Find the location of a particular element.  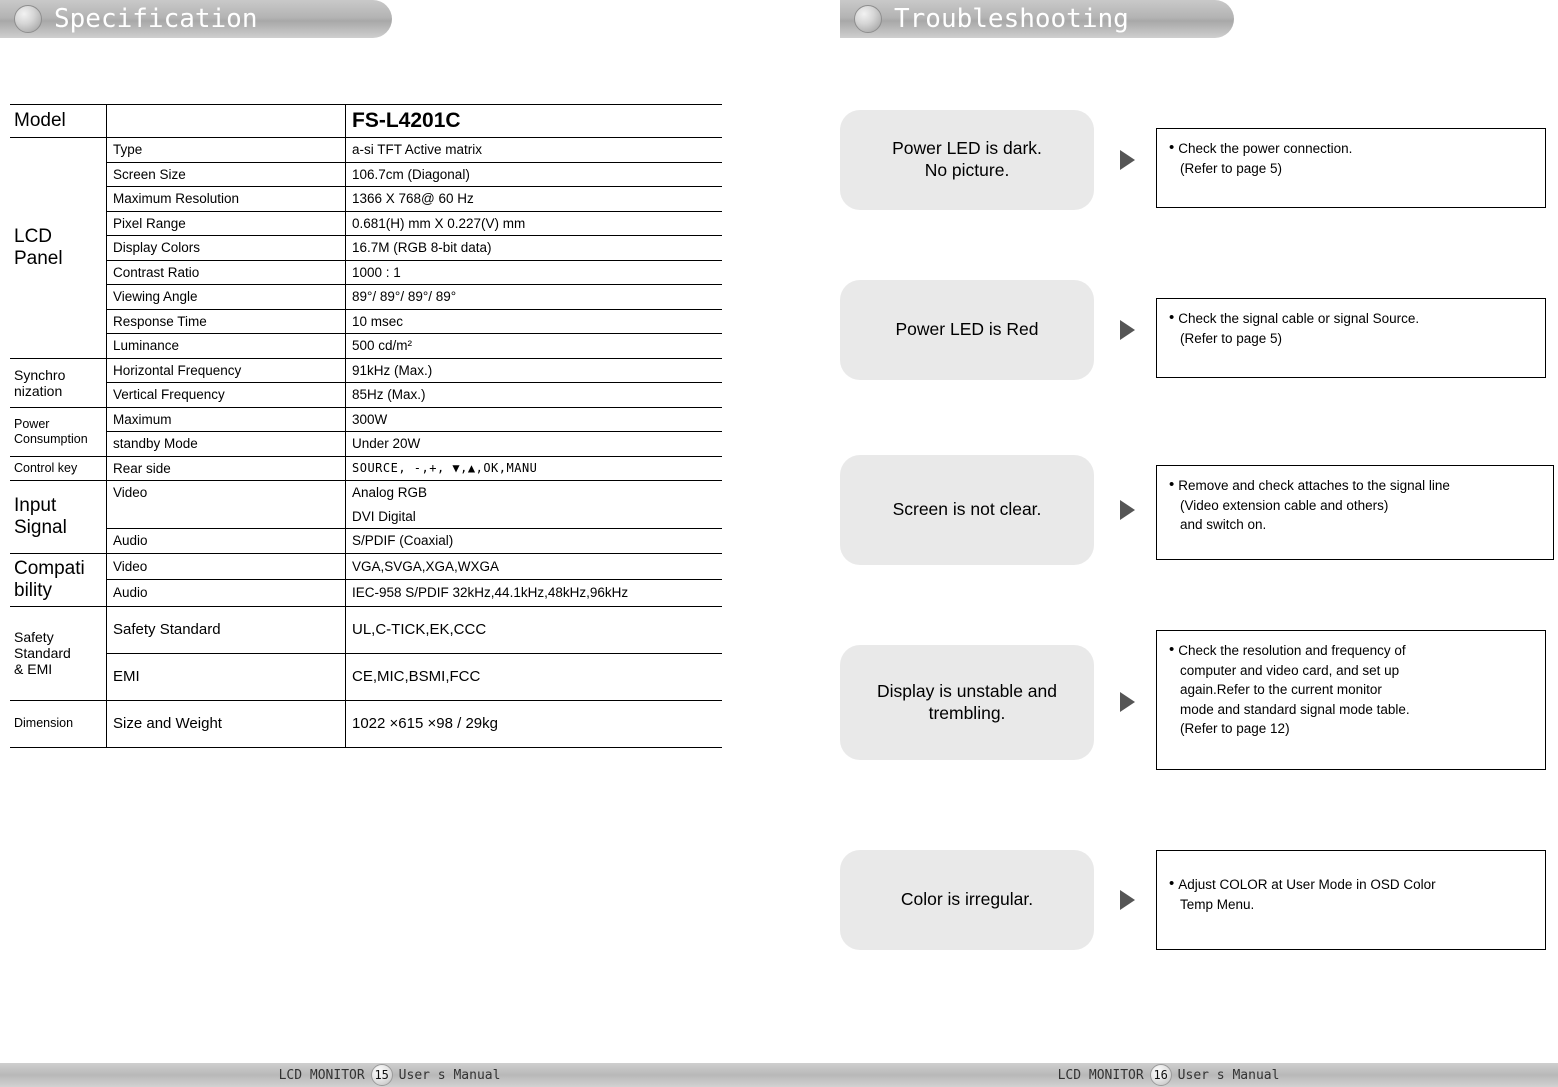

spec-value: 16.7M (RGB 8-bit data) is located at coordinates (533, 248).